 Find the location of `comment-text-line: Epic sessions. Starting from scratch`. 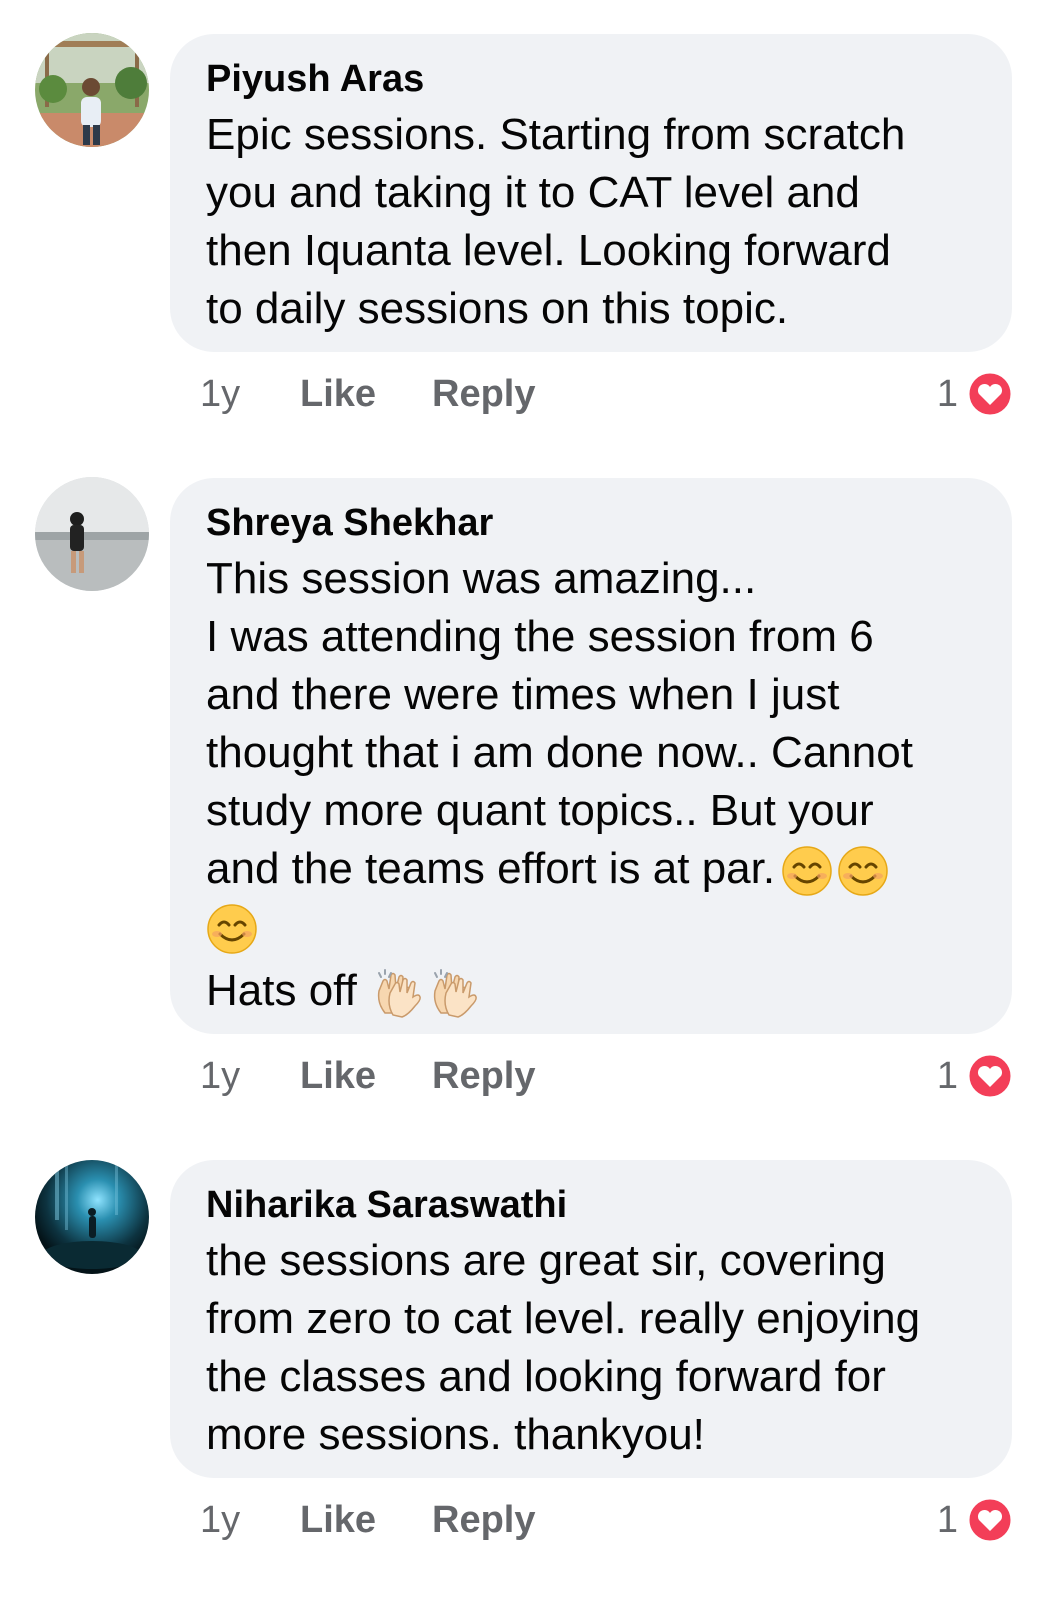

comment-text-line: Epic sessions. Starting from scratch is located at coordinates (556, 134).